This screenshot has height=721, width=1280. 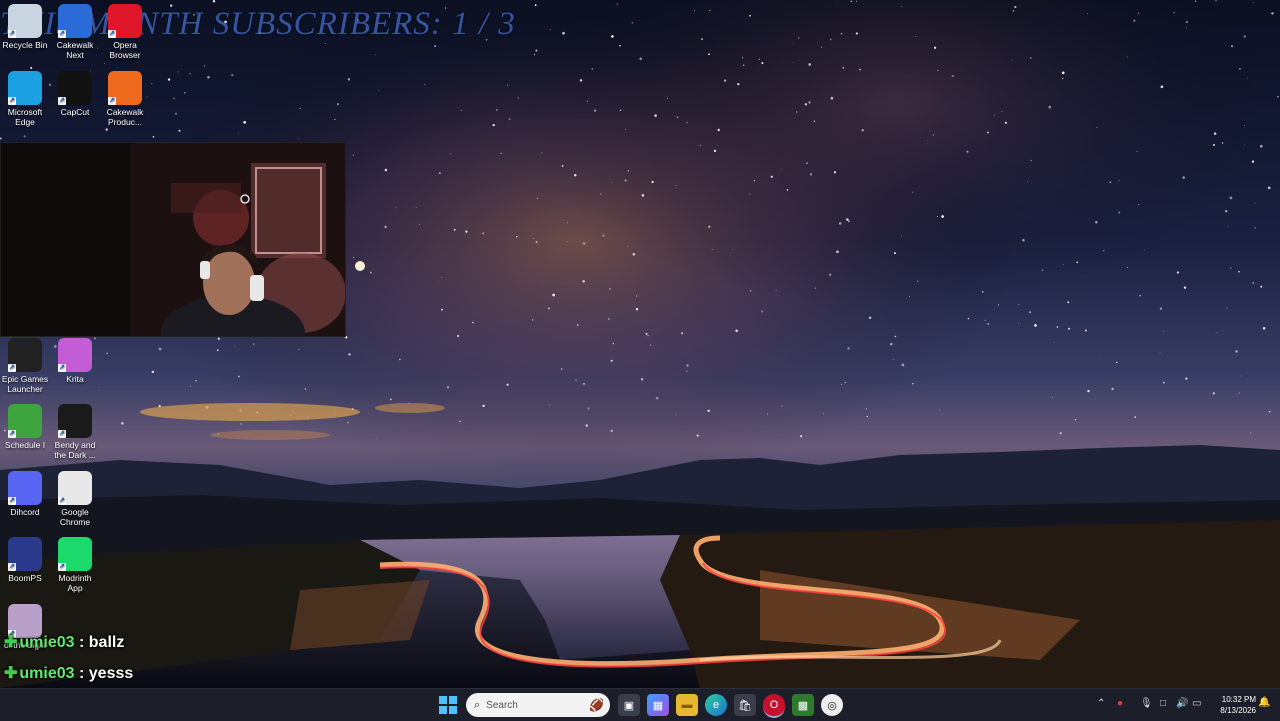 I want to click on webcam-overlay, so click(x=173, y=239).